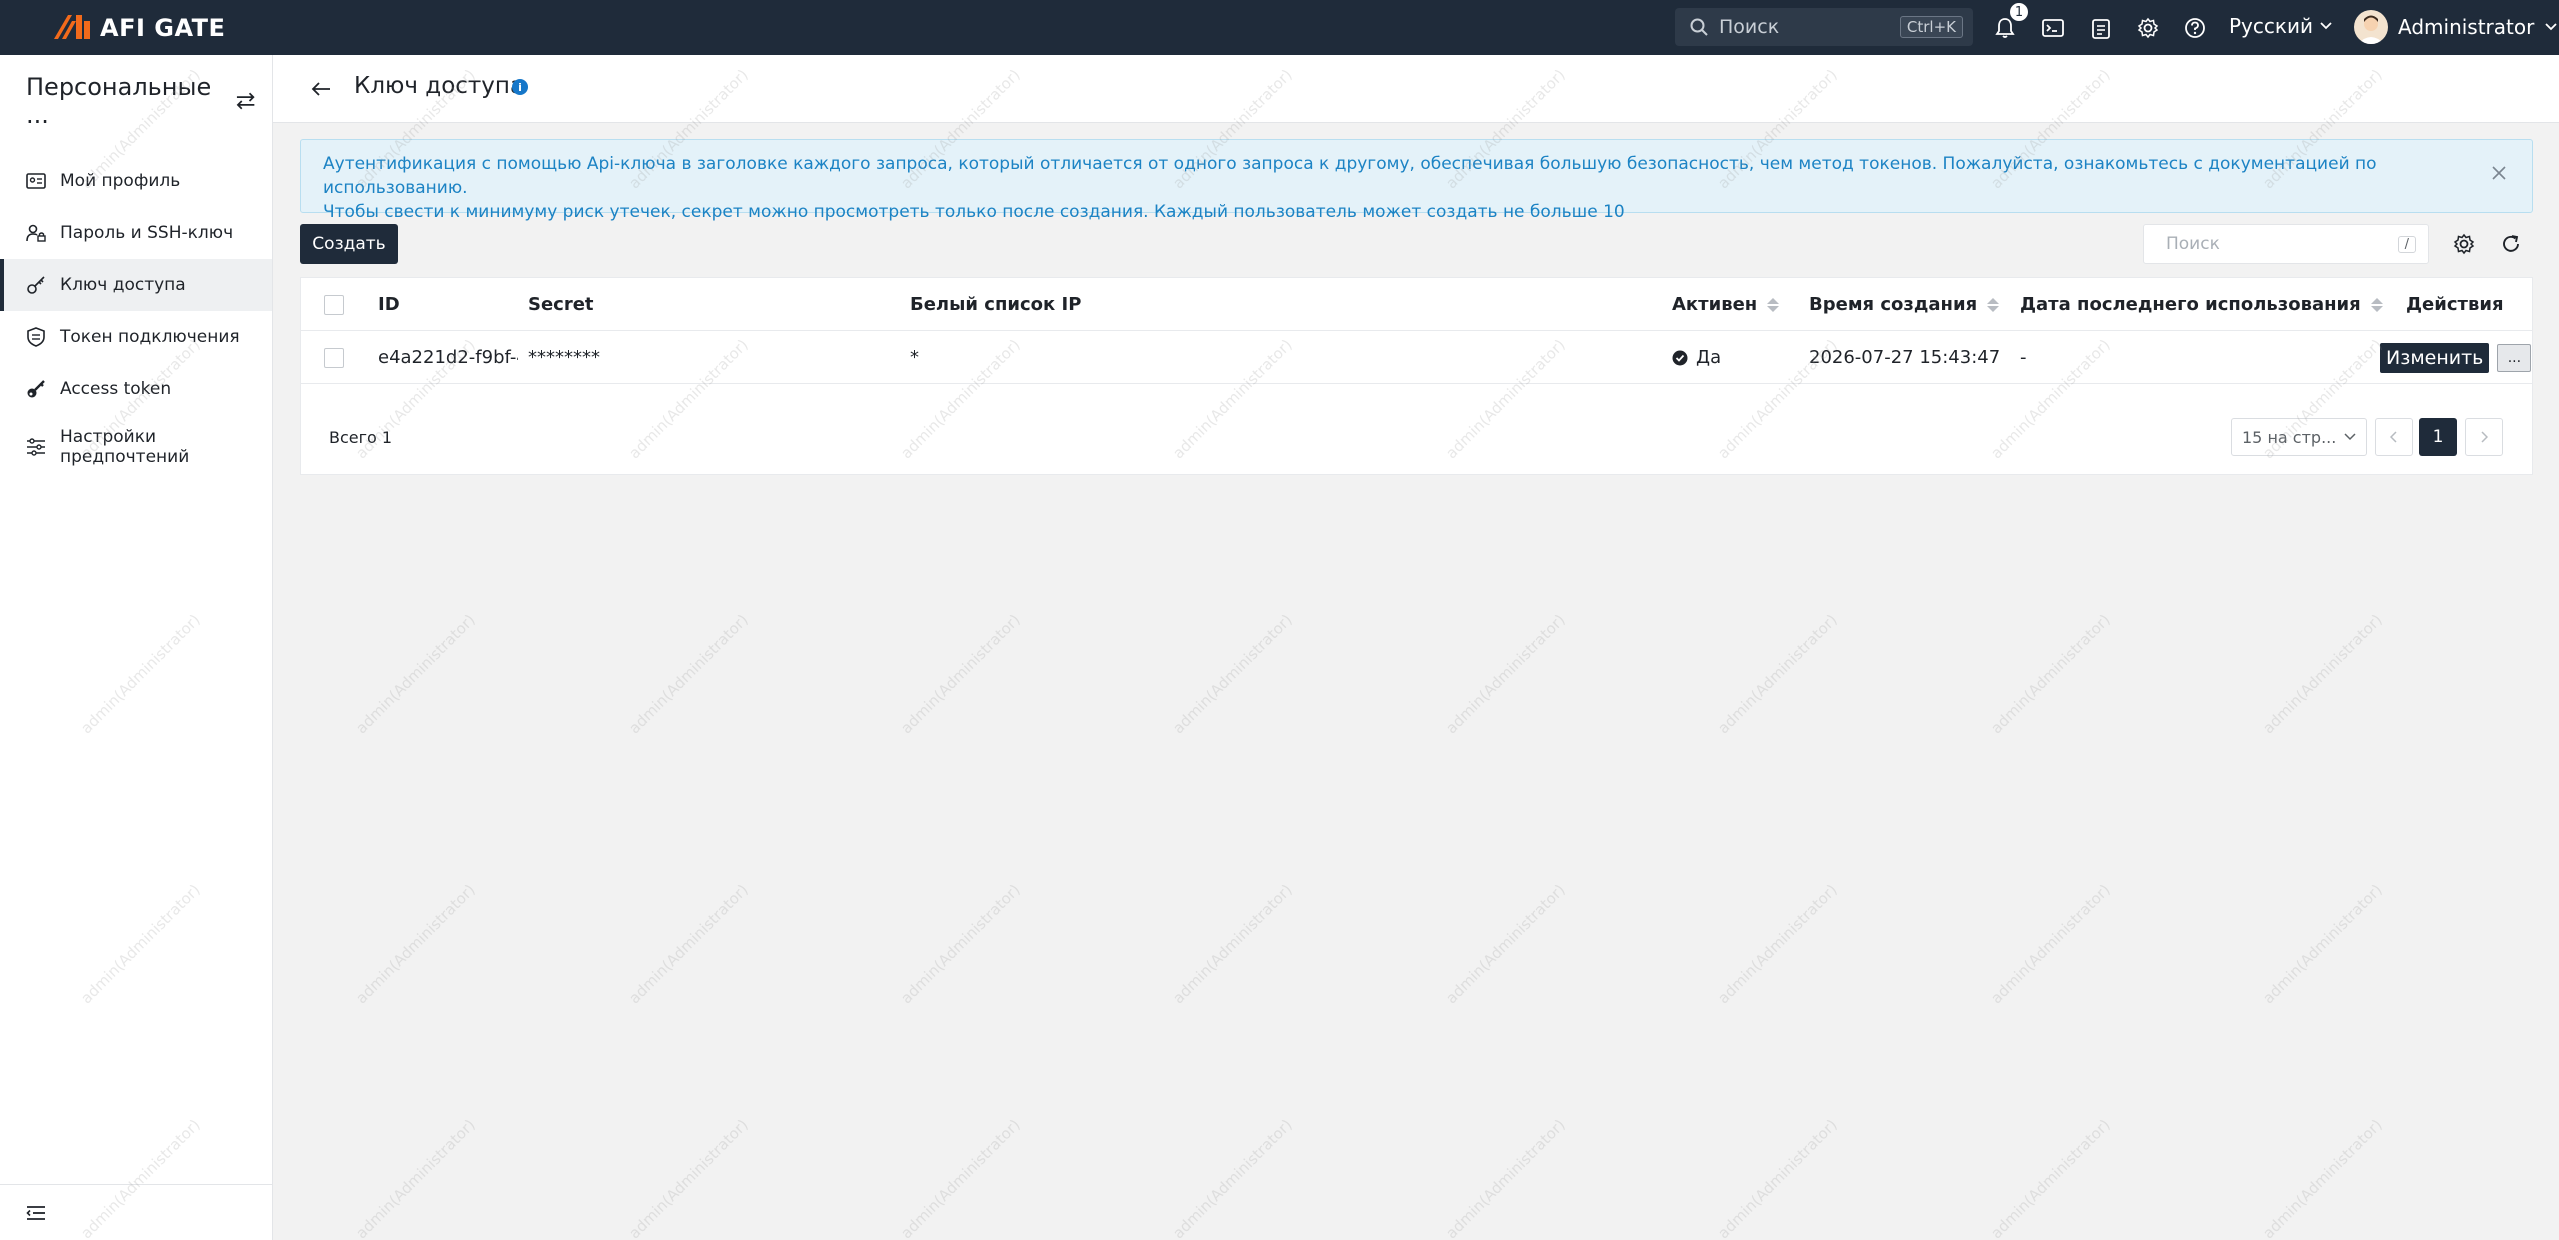 This screenshot has height=1240, width=2559. I want to click on sidebar-item-label: Ключ доступа, so click(123, 285).